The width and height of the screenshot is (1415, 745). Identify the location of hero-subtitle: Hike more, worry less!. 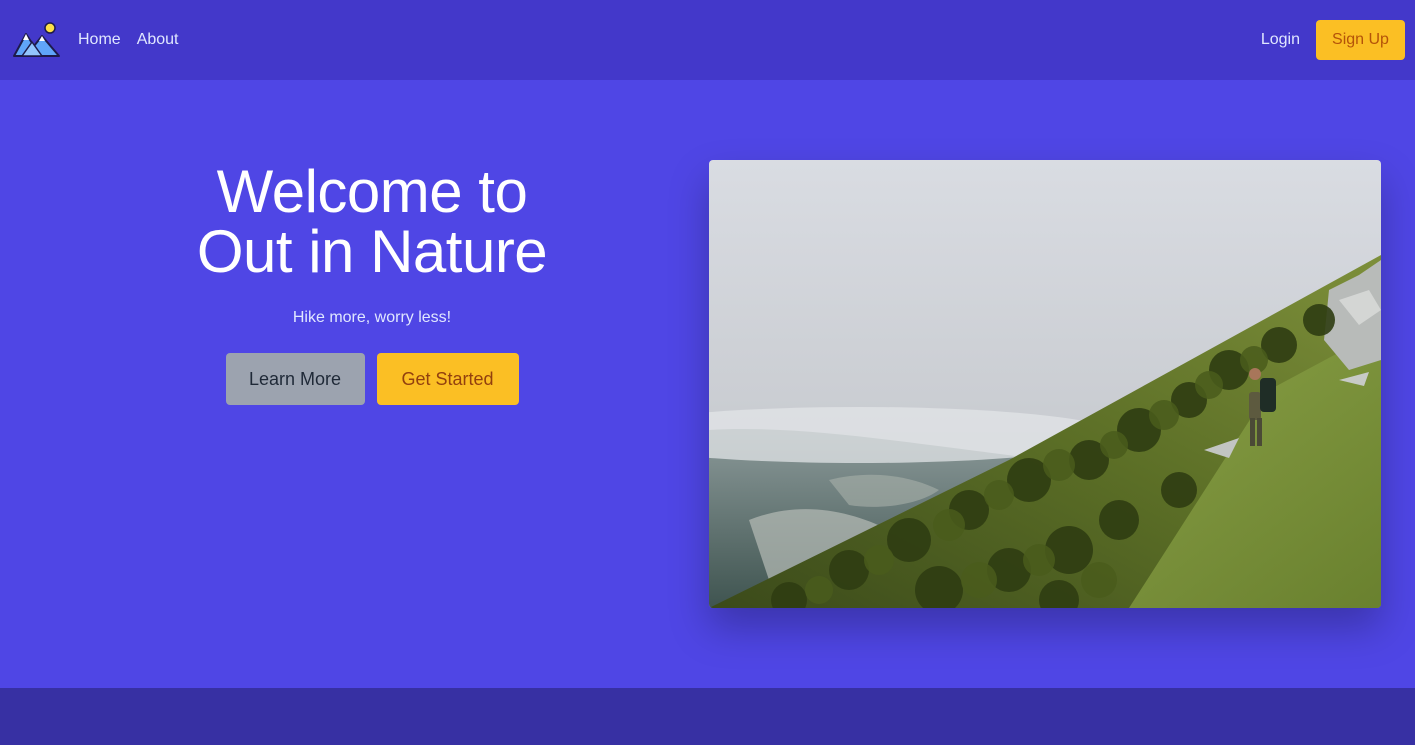
(372, 317).